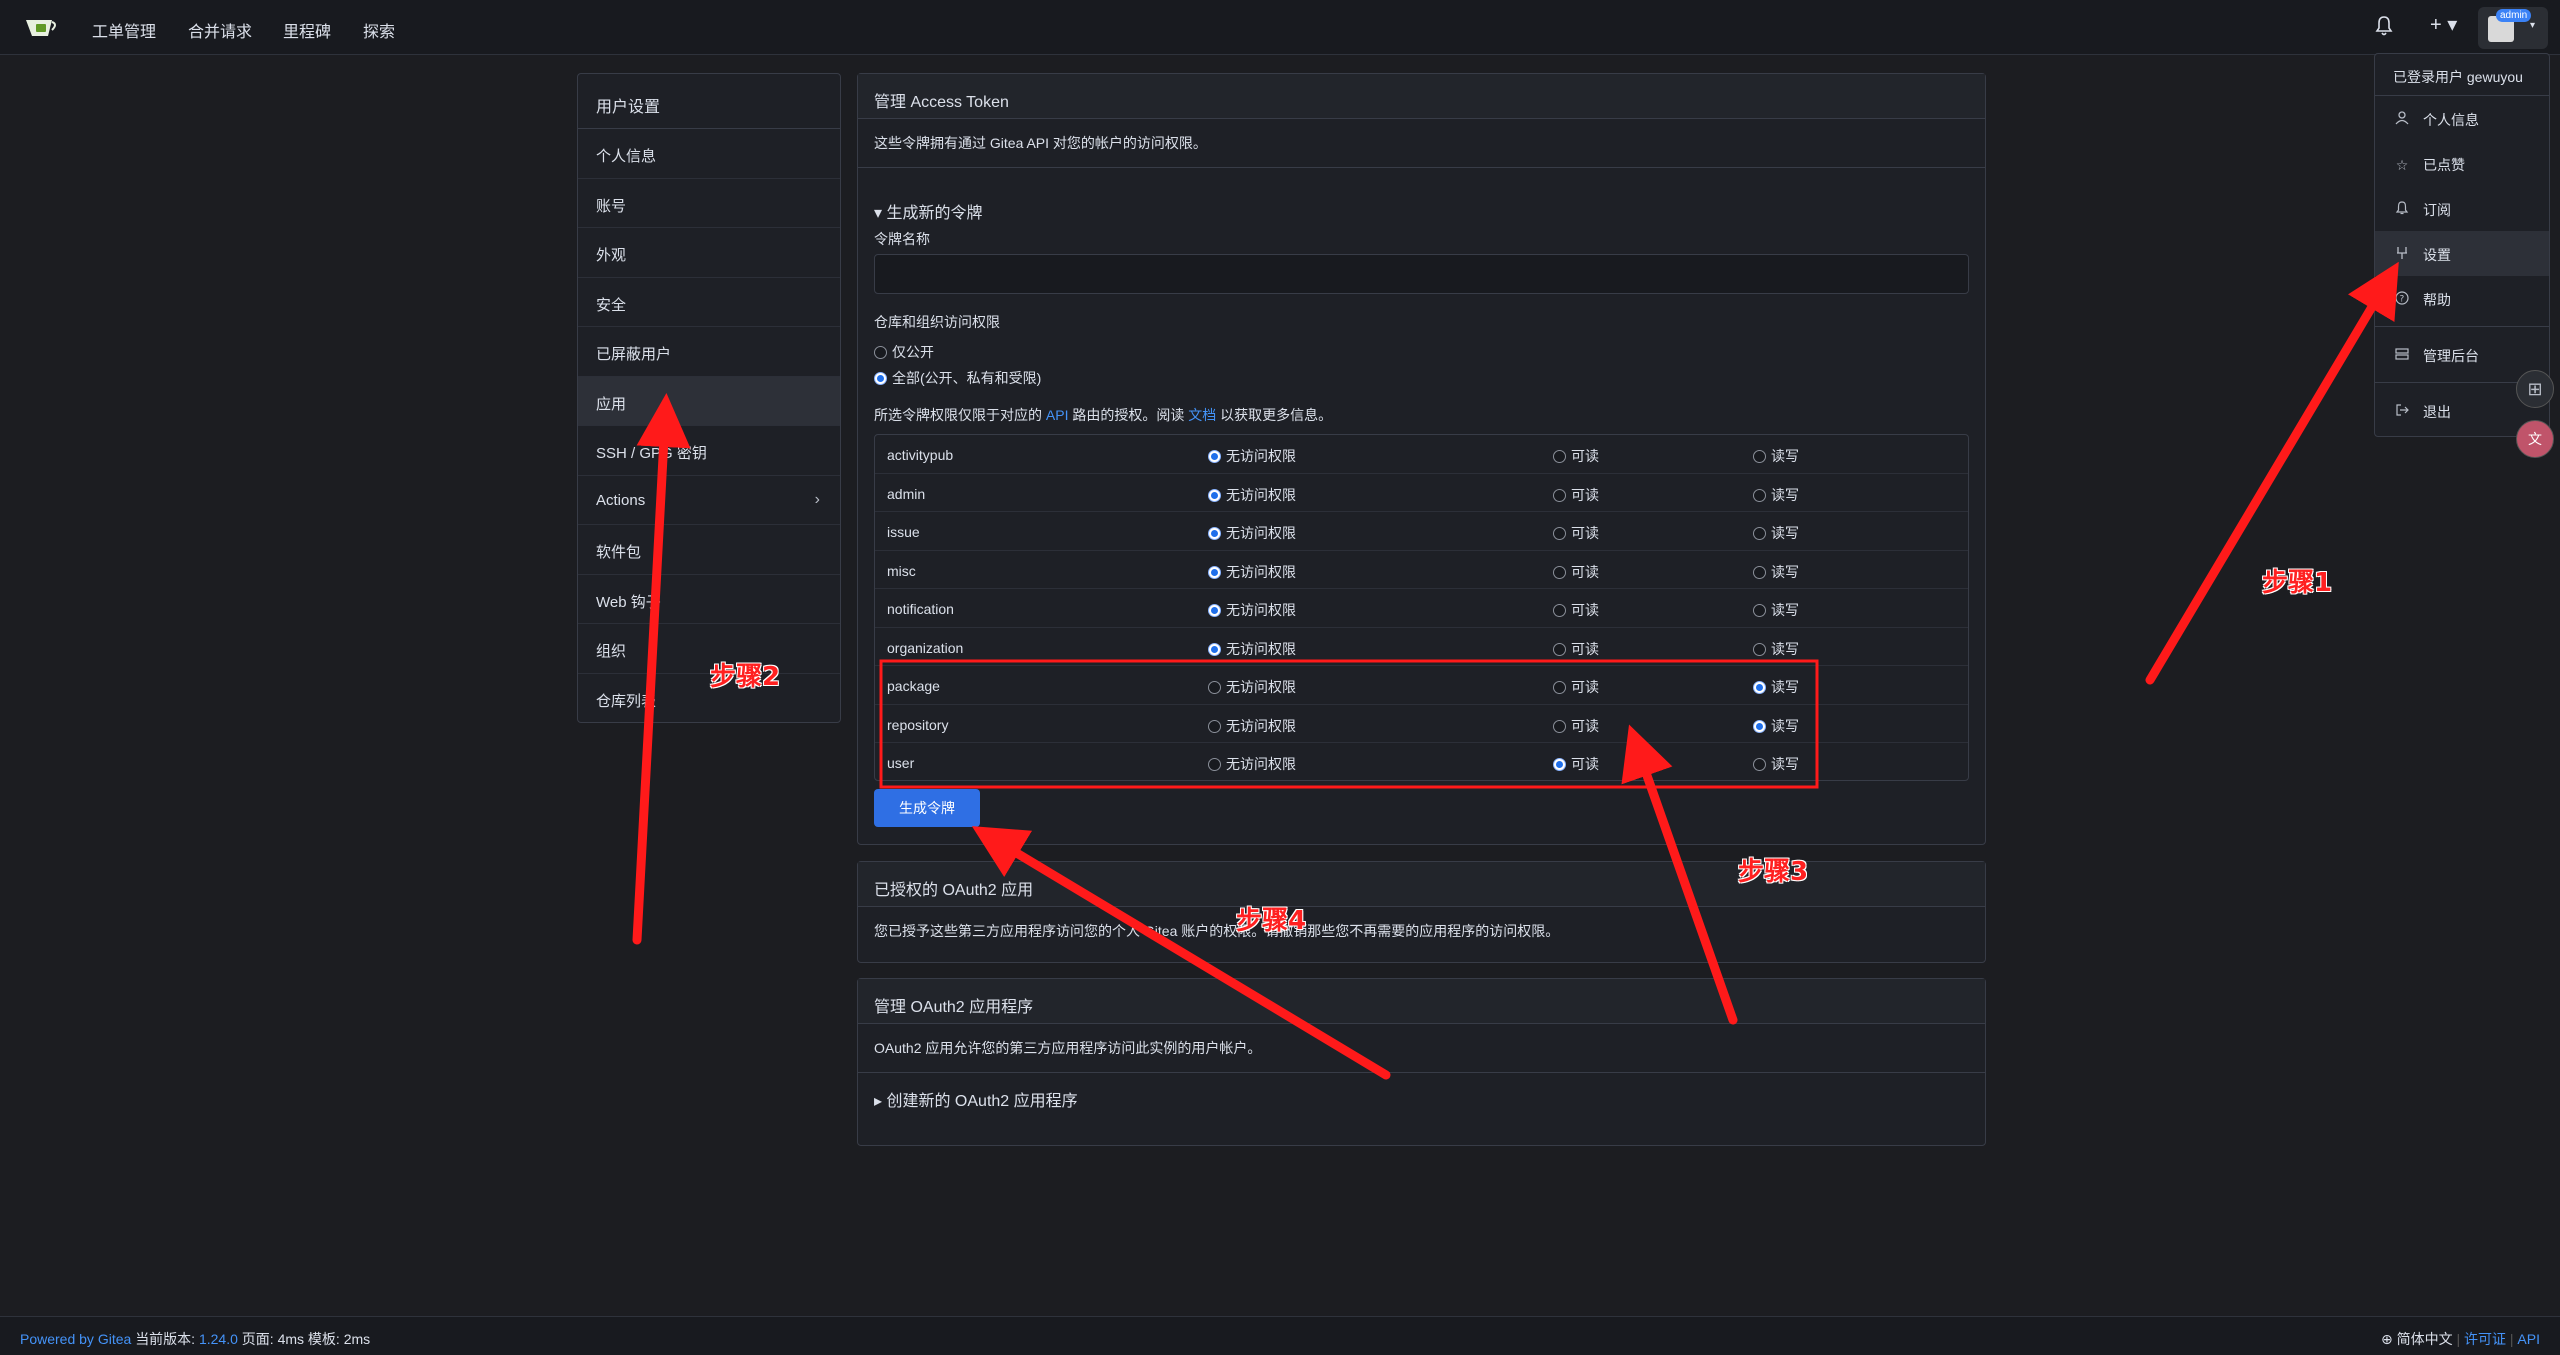  I want to click on repo-access-all-option: 全部(公开、私有和受限), so click(957, 378).